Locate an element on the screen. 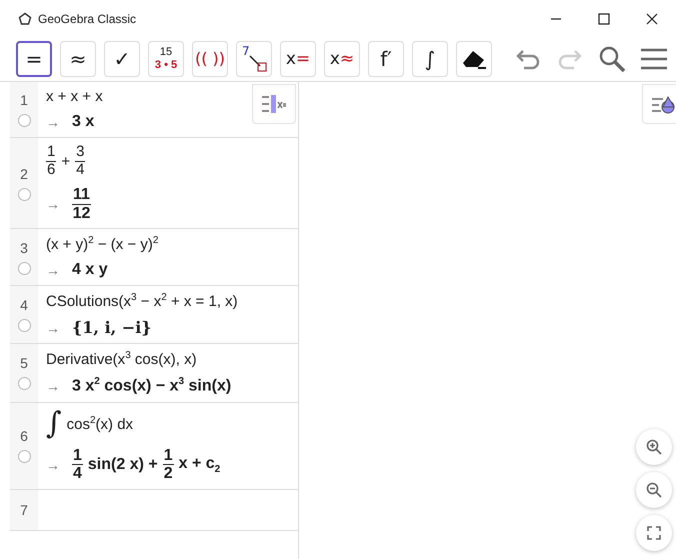 This screenshot has height=559, width=676. zoom-out-icon is located at coordinates (654, 490).